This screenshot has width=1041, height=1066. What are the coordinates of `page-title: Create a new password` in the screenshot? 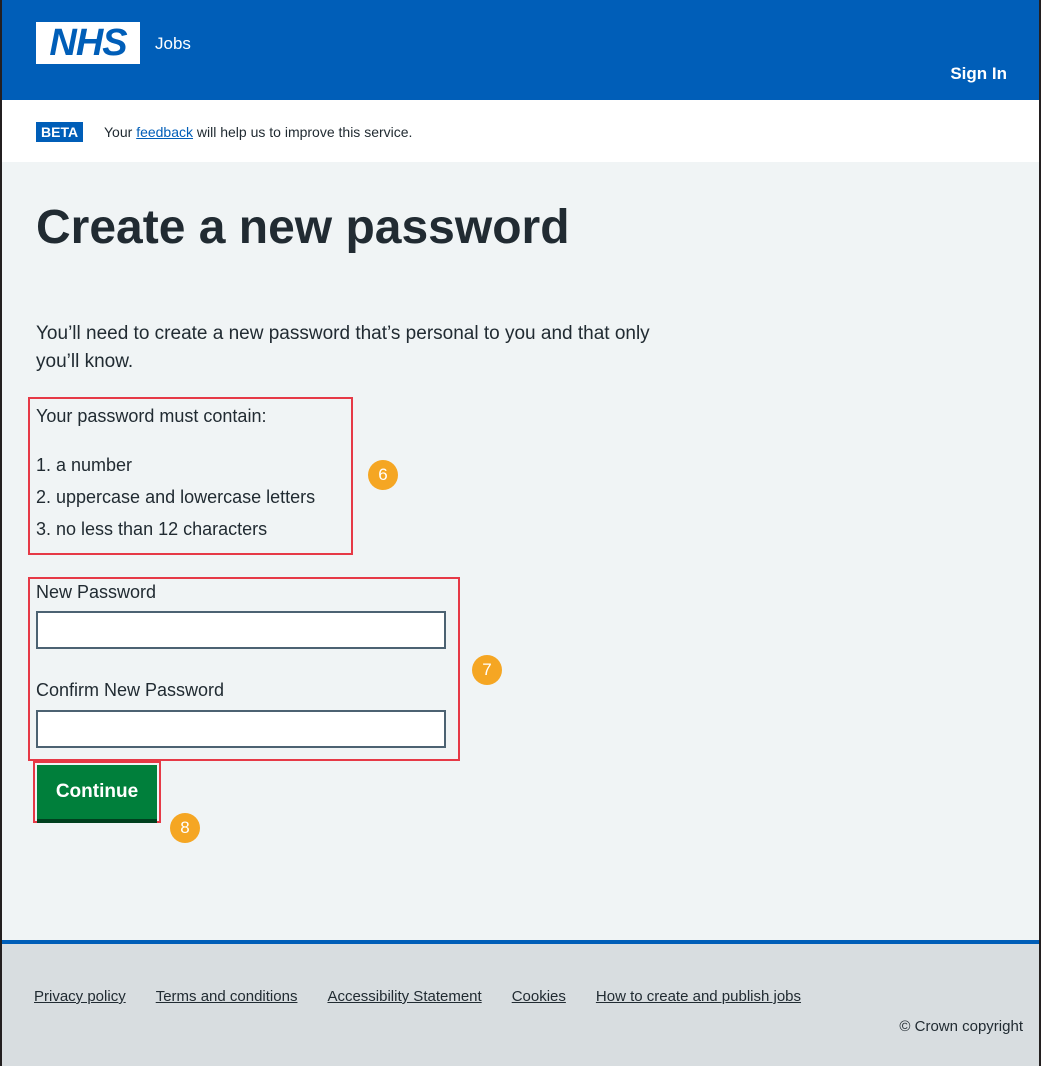 It's located at (303, 227).